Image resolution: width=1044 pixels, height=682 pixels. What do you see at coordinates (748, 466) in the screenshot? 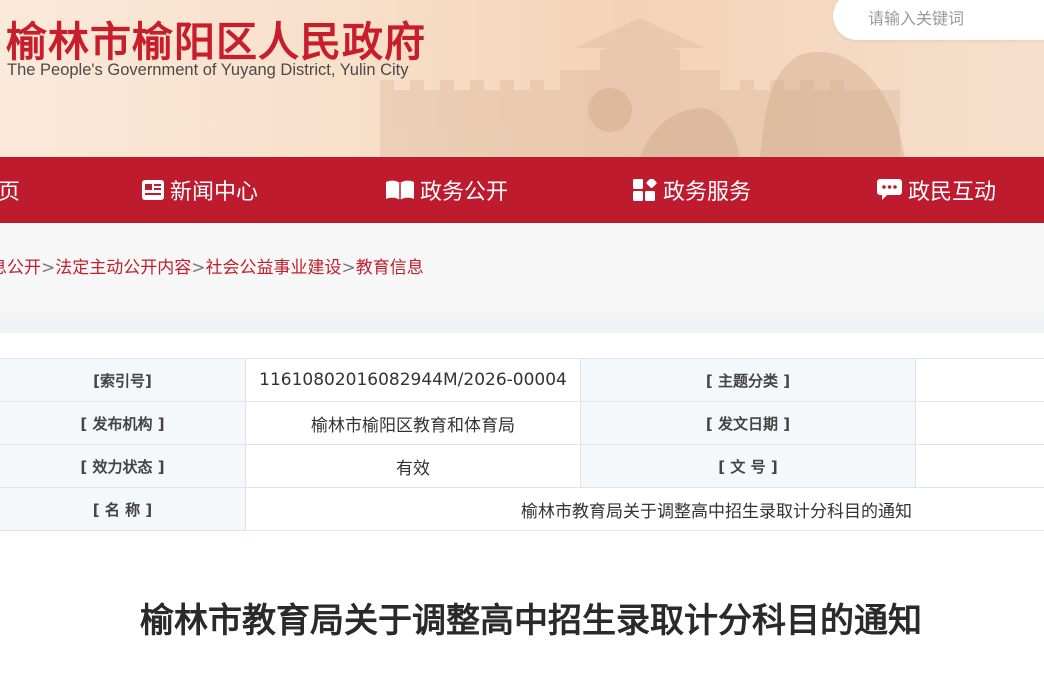
I see `document-number-label: [ 文 号 ]` at bounding box center [748, 466].